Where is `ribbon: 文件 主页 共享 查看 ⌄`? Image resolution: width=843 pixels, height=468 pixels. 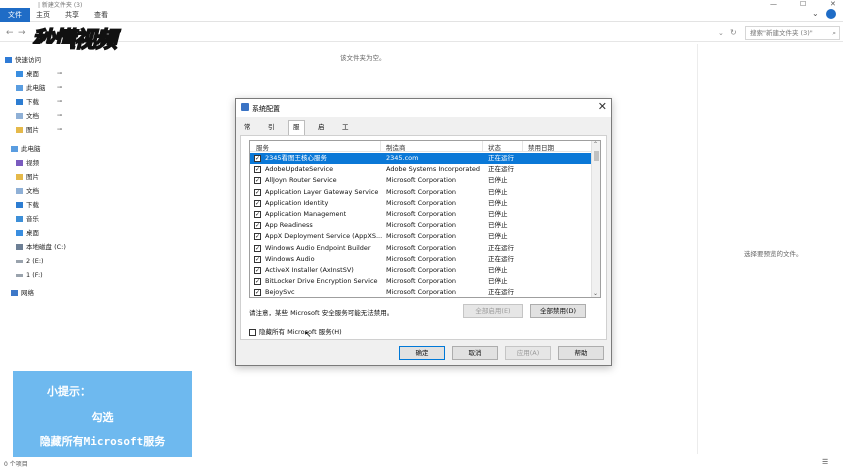
ribbon: 文件 主页 共享 查看 ⌄ is located at coordinates (421, 15).